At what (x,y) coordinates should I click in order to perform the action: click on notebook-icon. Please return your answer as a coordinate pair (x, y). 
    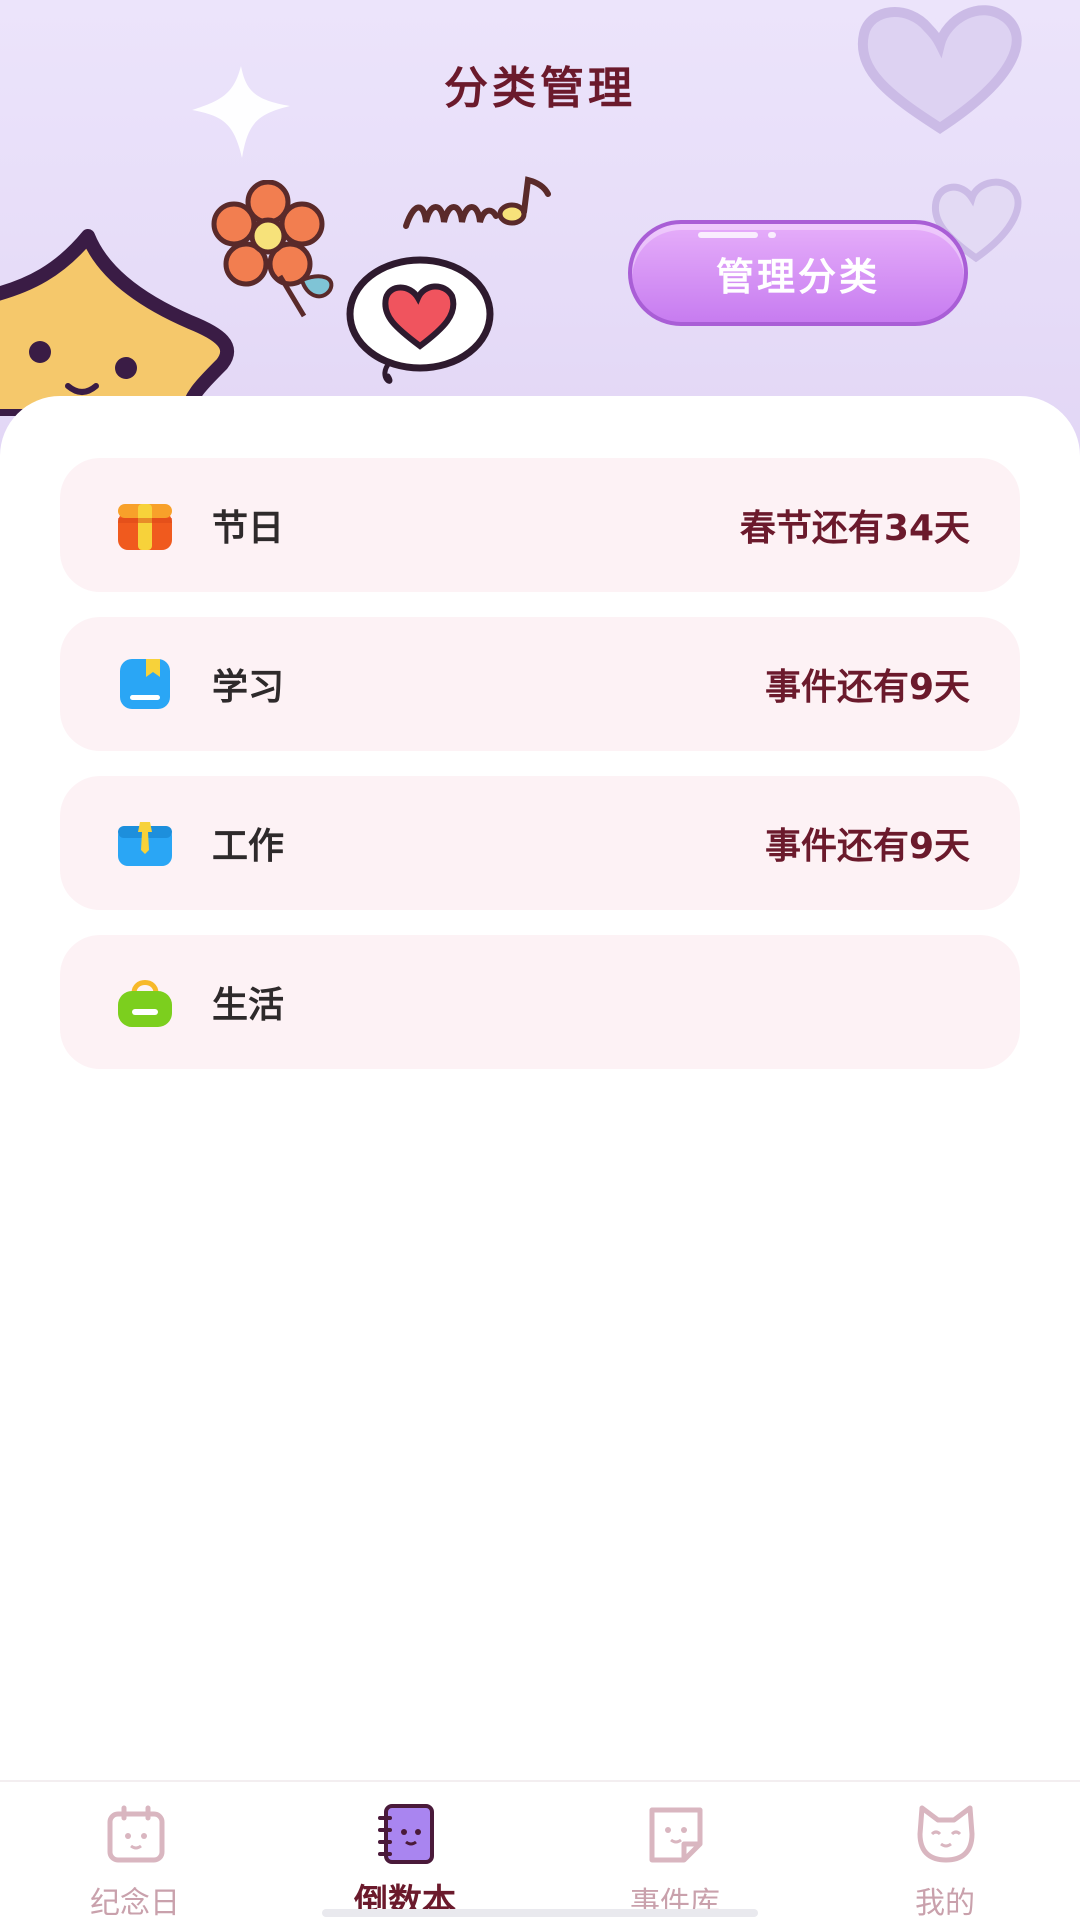
    Looking at the image, I should click on (406, 1834).